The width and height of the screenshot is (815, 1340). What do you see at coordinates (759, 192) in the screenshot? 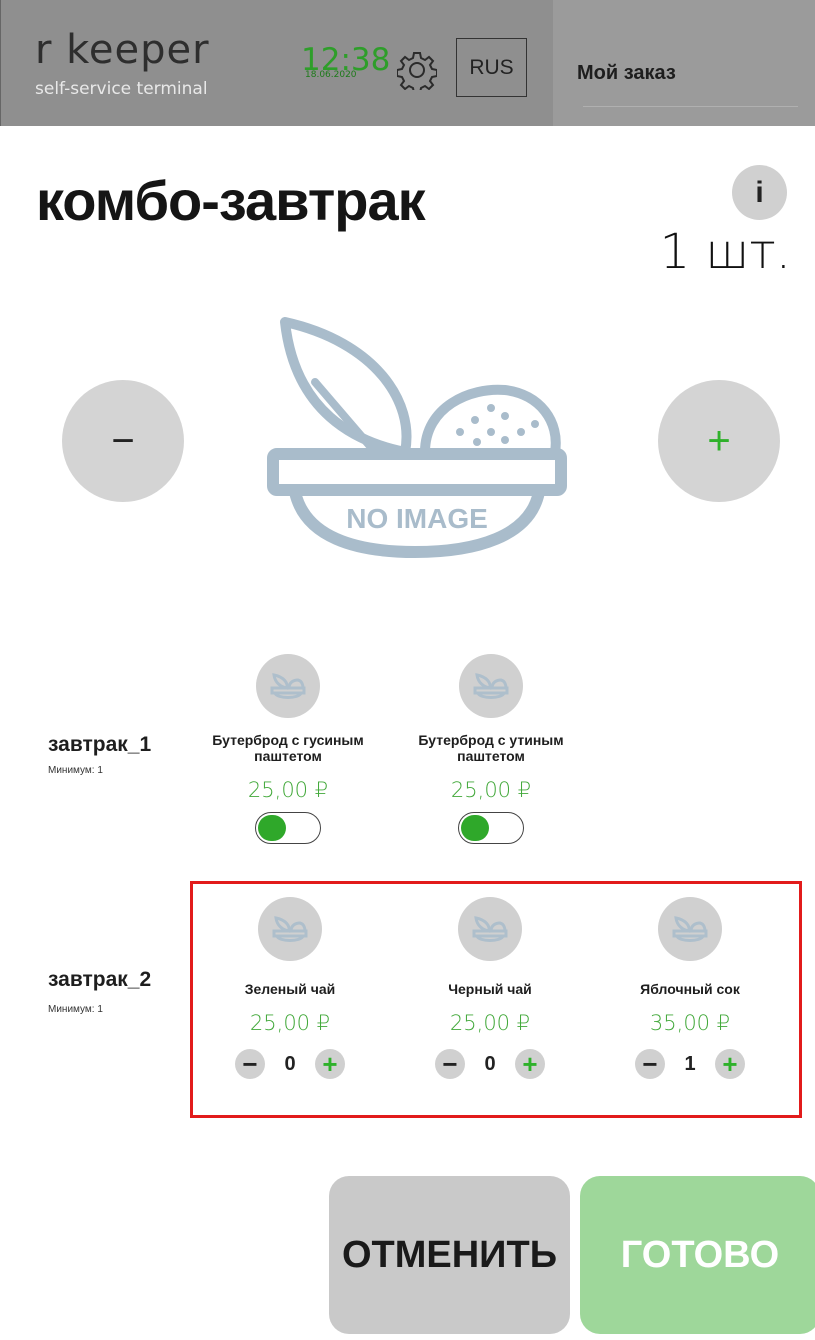
I see `info-button: i` at bounding box center [759, 192].